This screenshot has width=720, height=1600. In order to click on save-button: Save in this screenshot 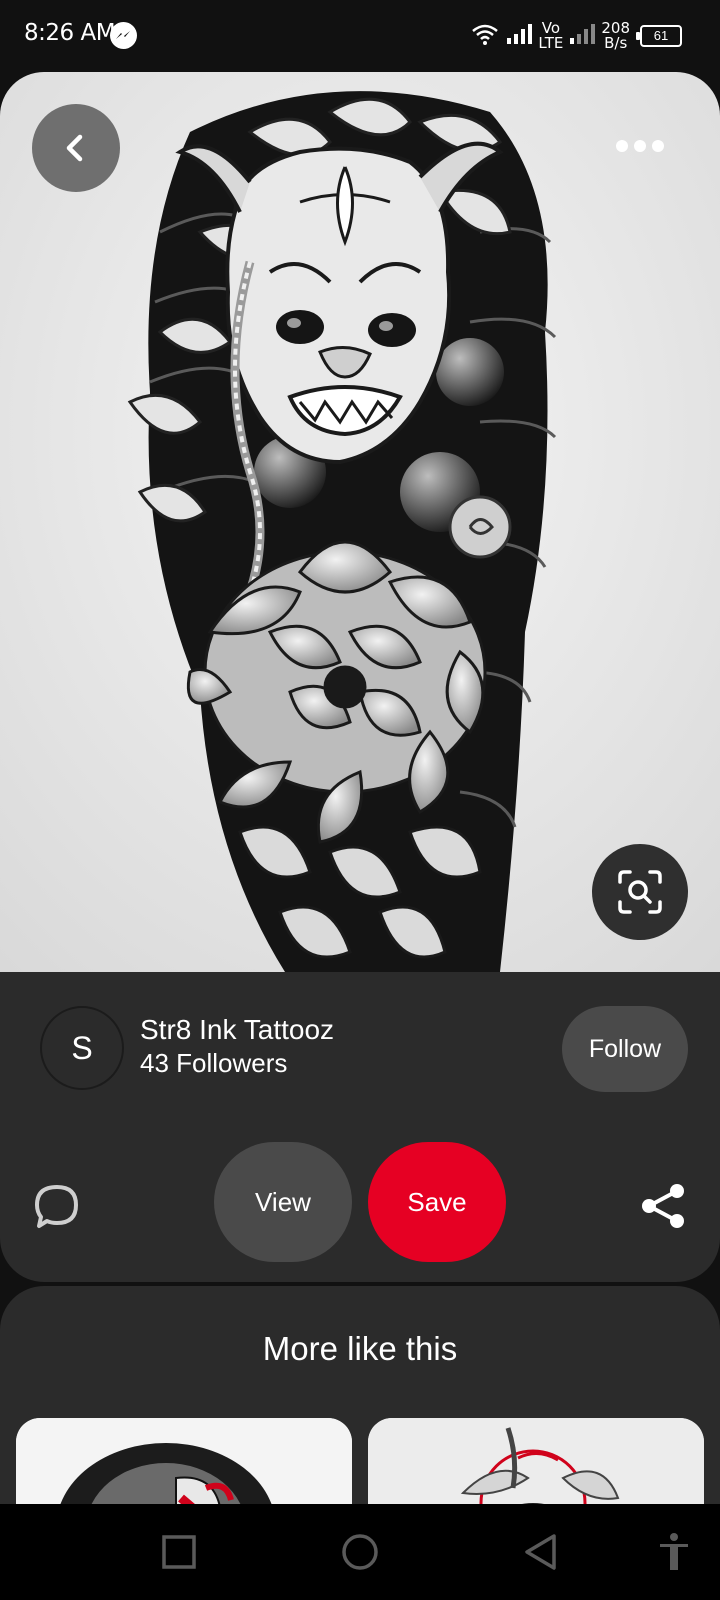, I will do `click(437, 1202)`.